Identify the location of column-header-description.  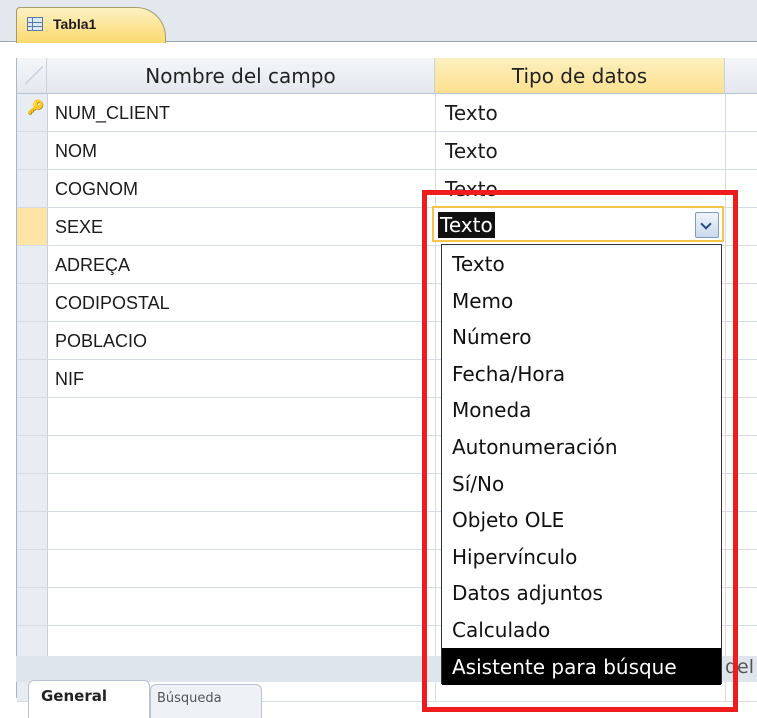
(741, 76).